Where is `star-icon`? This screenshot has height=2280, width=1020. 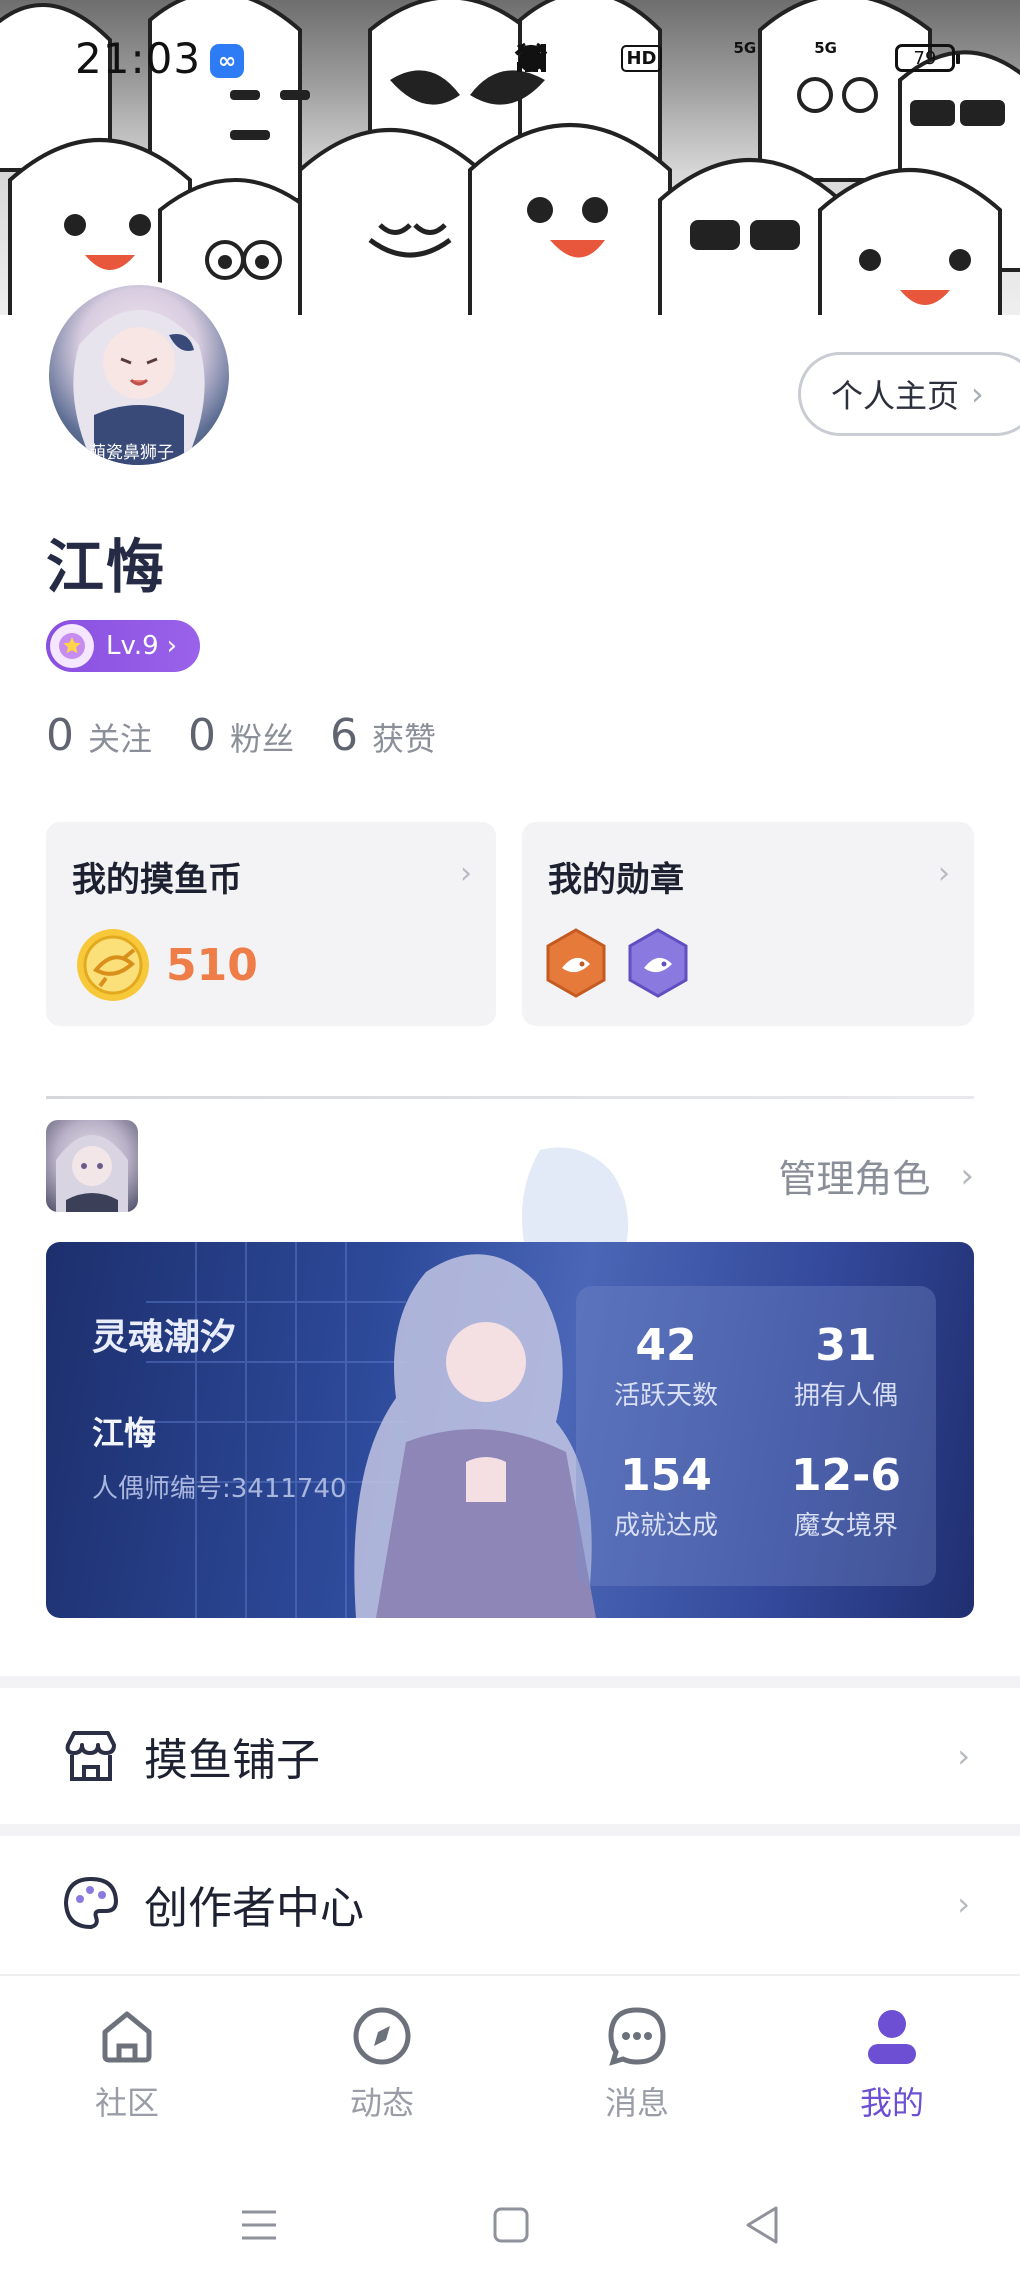 star-icon is located at coordinates (72, 646).